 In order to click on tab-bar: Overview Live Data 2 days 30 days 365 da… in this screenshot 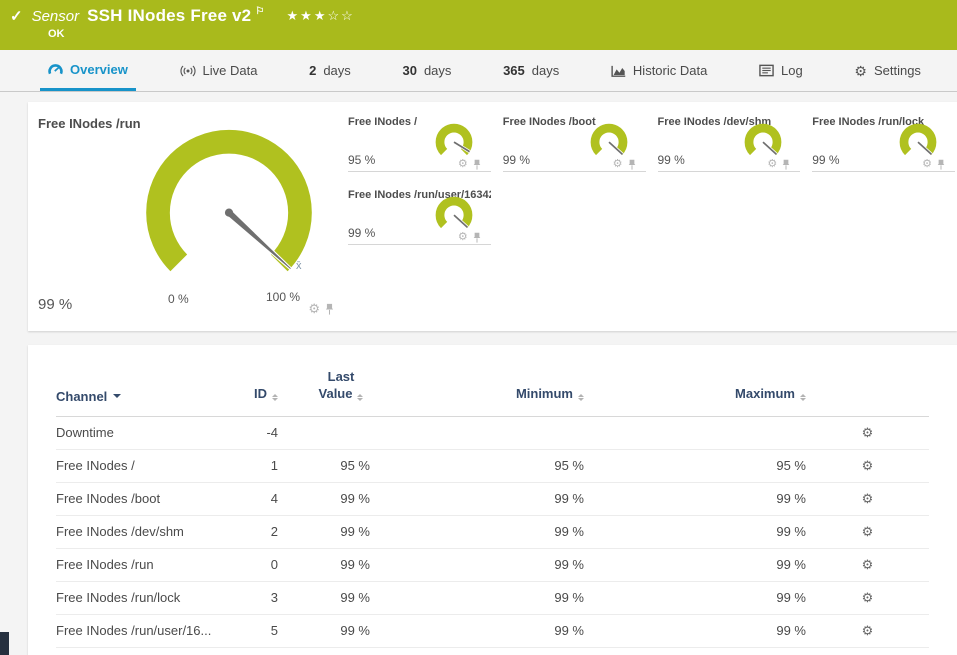, I will do `click(478, 71)`.